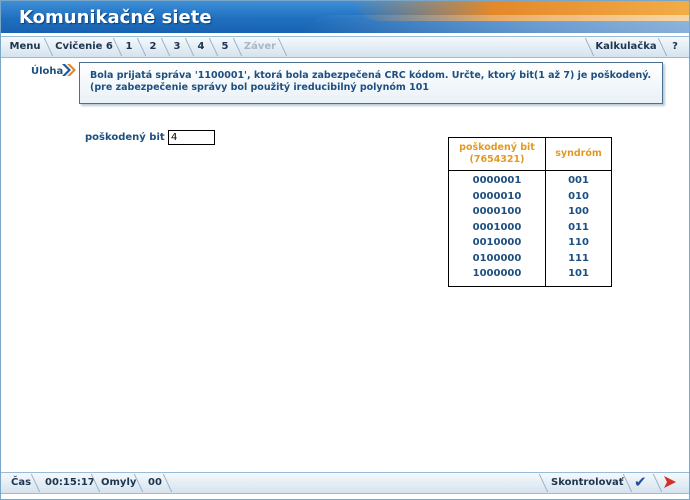  I want to click on tab-zaver: Záver, so click(260, 47).